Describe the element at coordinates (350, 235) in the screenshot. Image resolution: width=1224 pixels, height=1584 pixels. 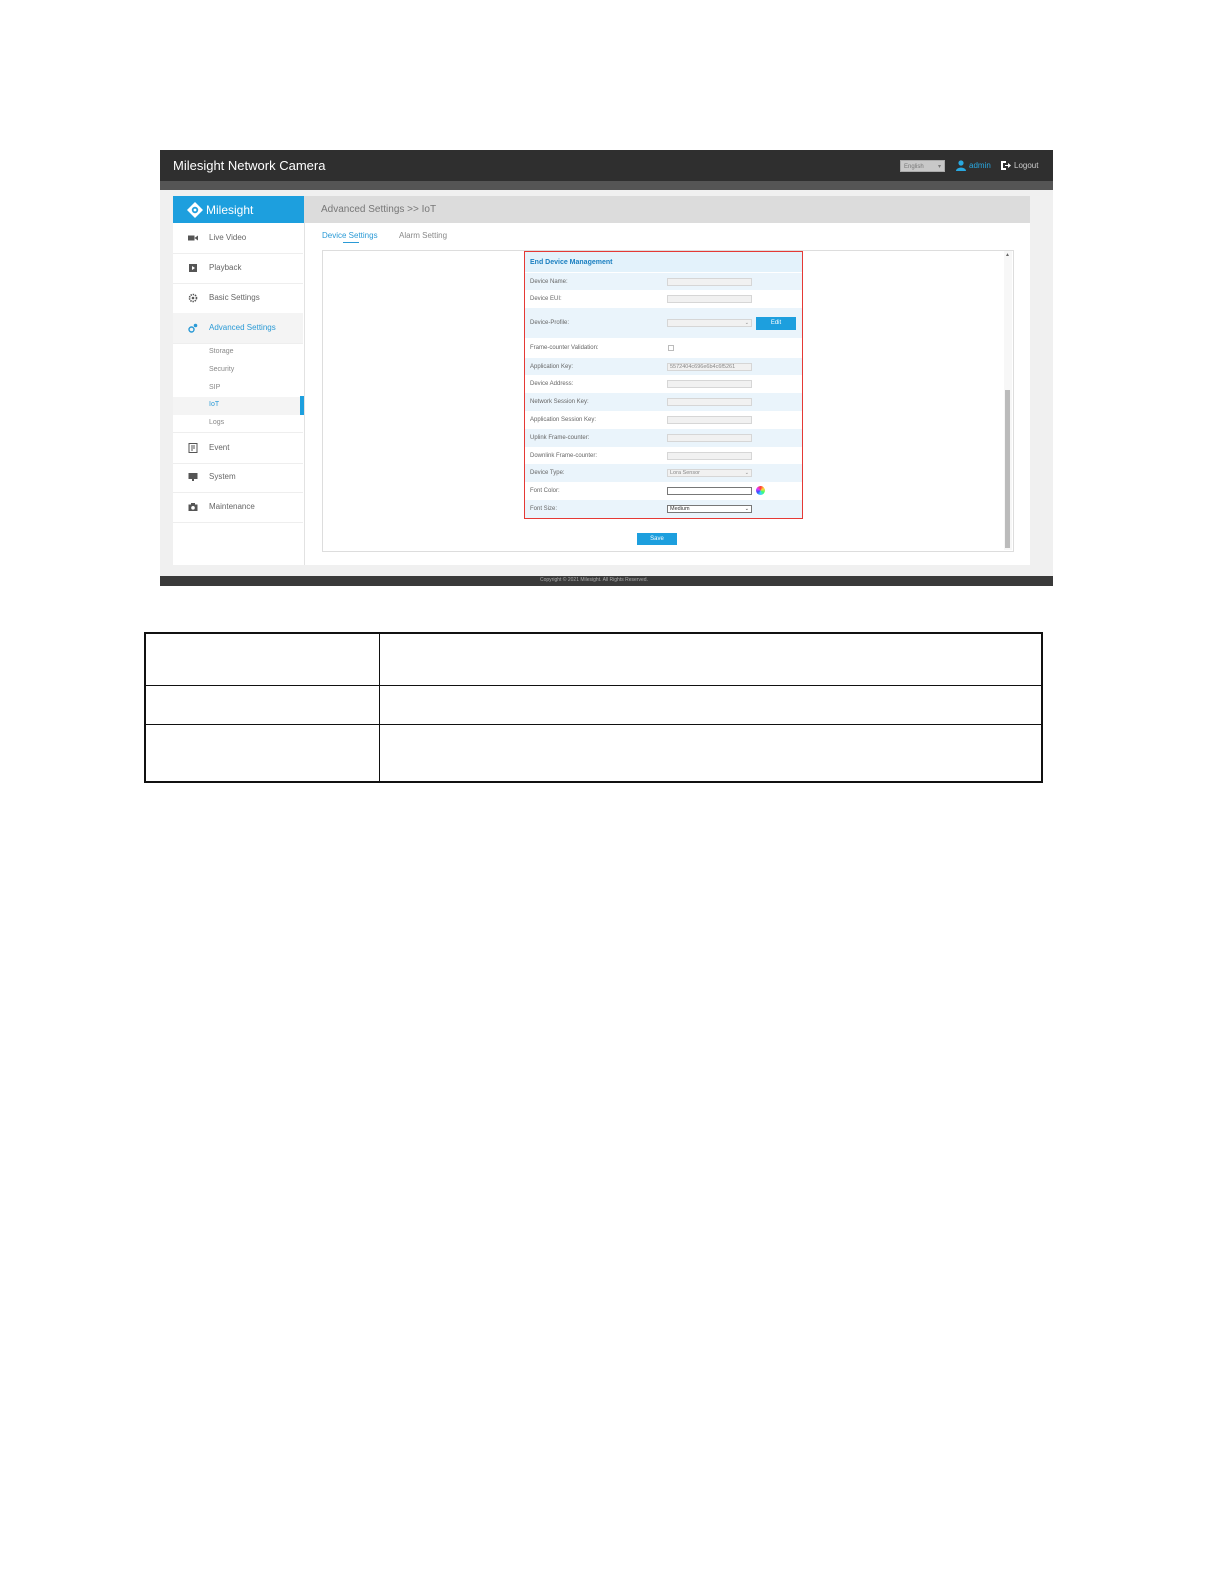
I see `tab-device-settings: Device Settings` at that location.